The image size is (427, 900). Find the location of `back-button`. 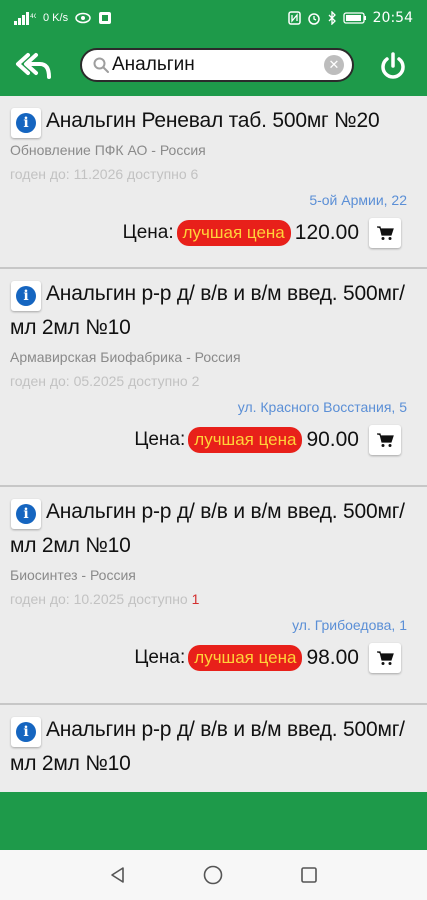

back-button is located at coordinates (34, 66).